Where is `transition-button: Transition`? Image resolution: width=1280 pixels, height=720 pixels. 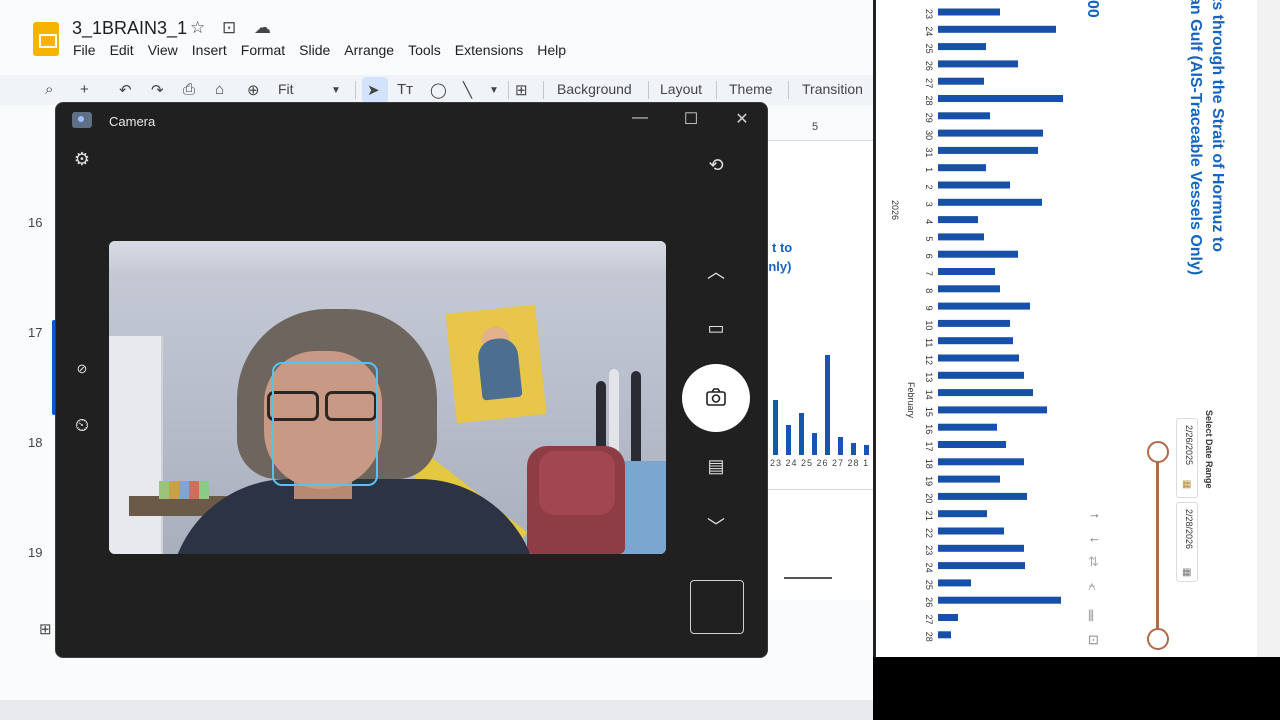 transition-button: Transition is located at coordinates (832, 89).